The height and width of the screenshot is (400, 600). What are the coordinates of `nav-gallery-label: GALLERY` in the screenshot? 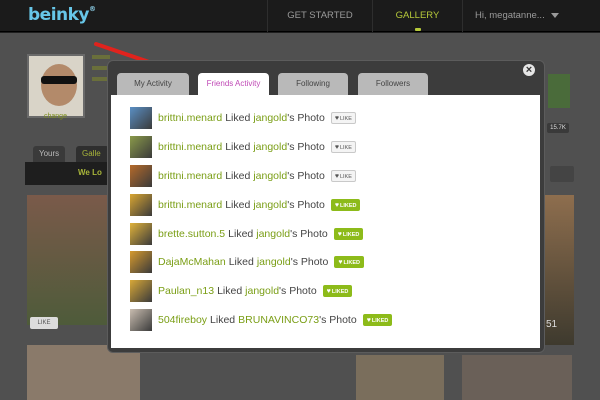 It's located at (417, 15).